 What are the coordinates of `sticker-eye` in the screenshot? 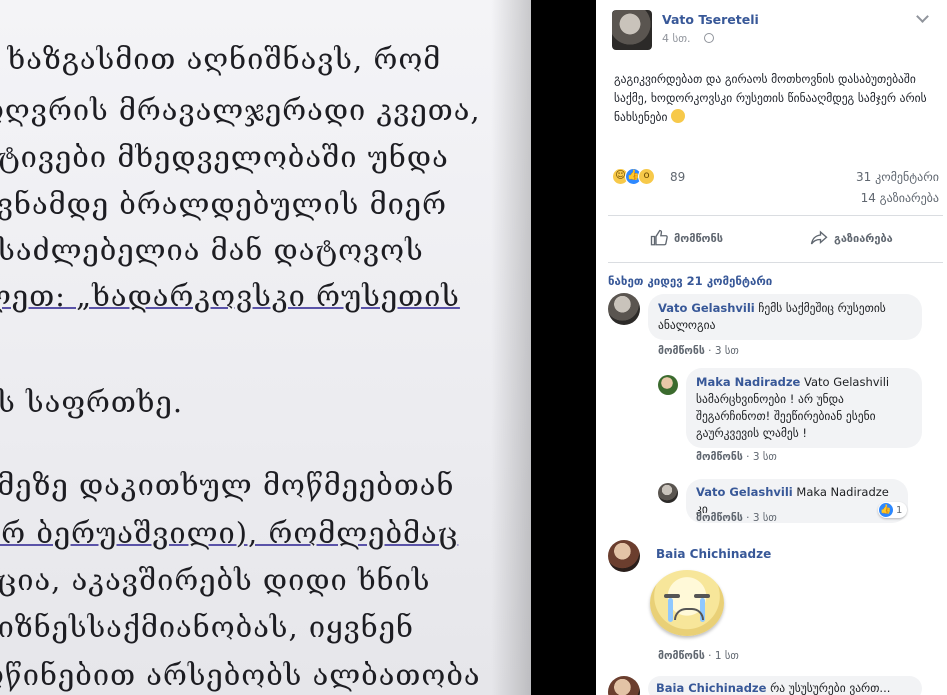 It's located at (672, 596).